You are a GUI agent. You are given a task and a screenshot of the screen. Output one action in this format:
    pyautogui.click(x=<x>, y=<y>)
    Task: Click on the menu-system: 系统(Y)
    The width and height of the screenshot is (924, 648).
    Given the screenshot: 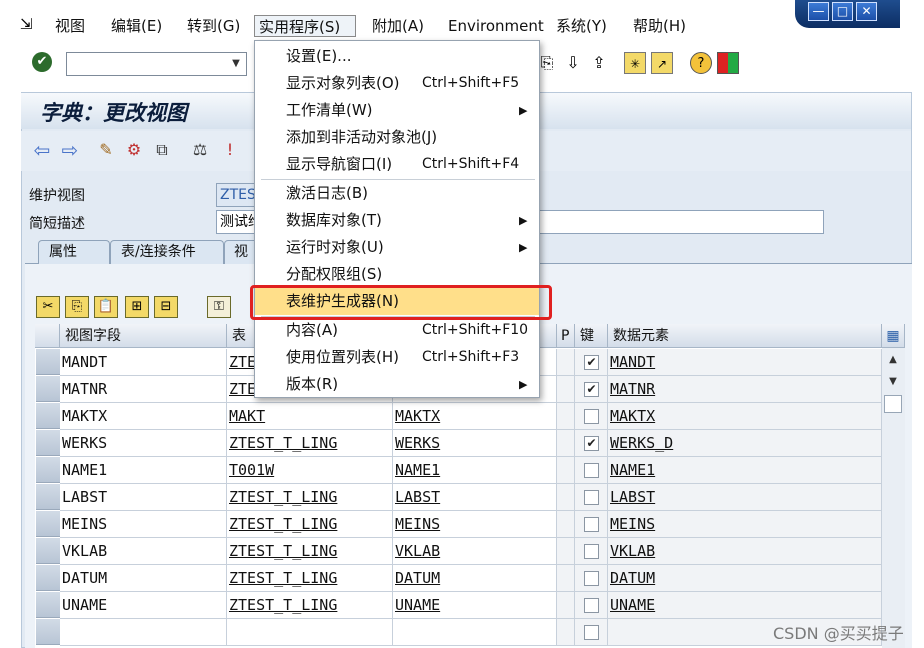 What is the action you would take?
    pyautogui.click(x=581, y=26)
    